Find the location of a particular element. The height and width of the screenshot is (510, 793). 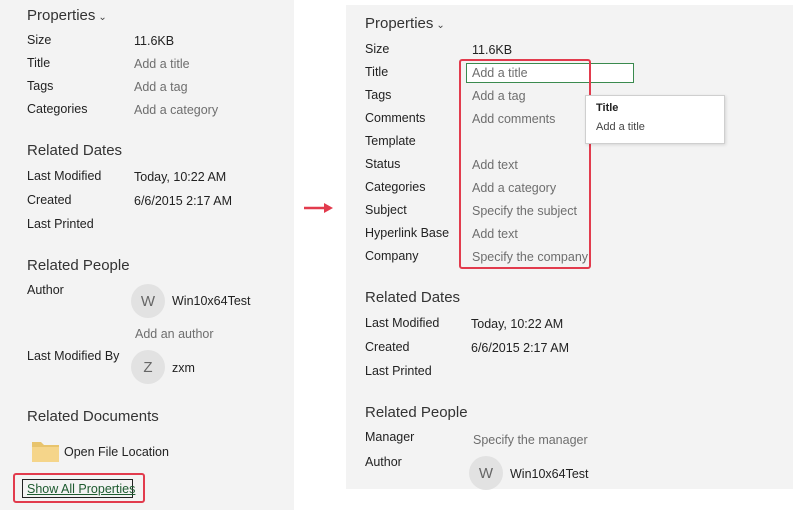

subject-label: Subject is located at coordinates (386, 210).